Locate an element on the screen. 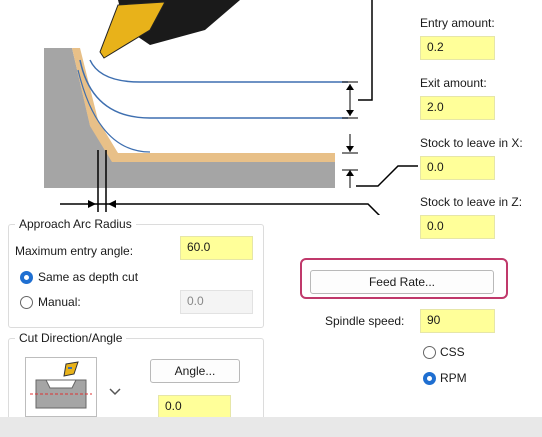 This screenshot has height=437, width=542. spindle-speed-field: 90 is located at coordinates (457, 321).